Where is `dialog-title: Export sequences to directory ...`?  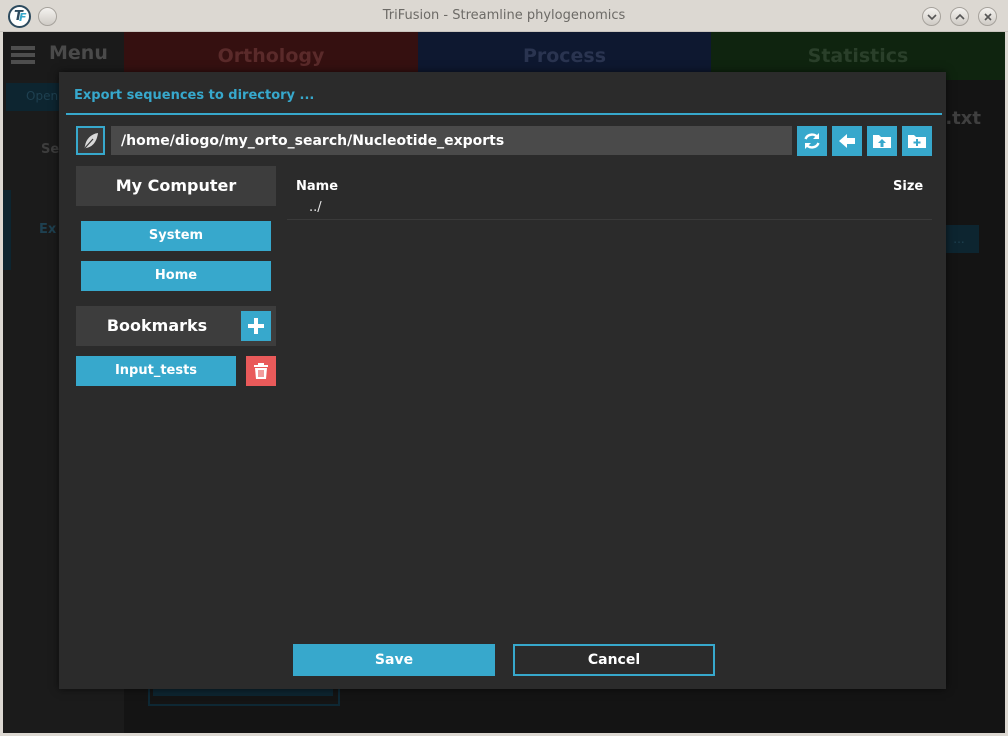 dialog-title: Export sequences to directory ... is located at coordinates (194, 95).